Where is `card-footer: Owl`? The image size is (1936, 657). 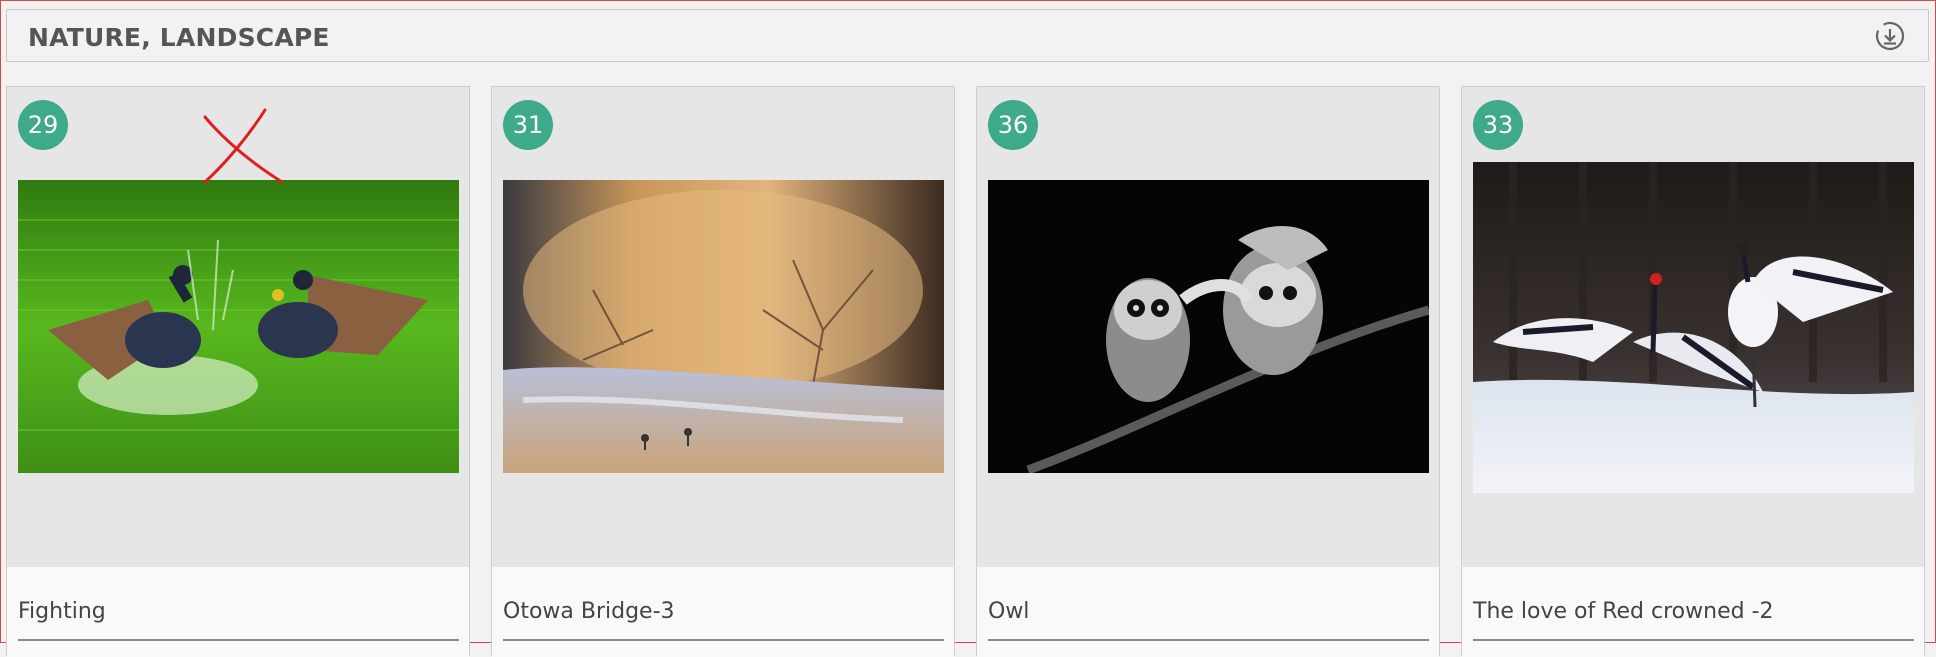
card-footer: Owl is located at coordinates (1208, 612).